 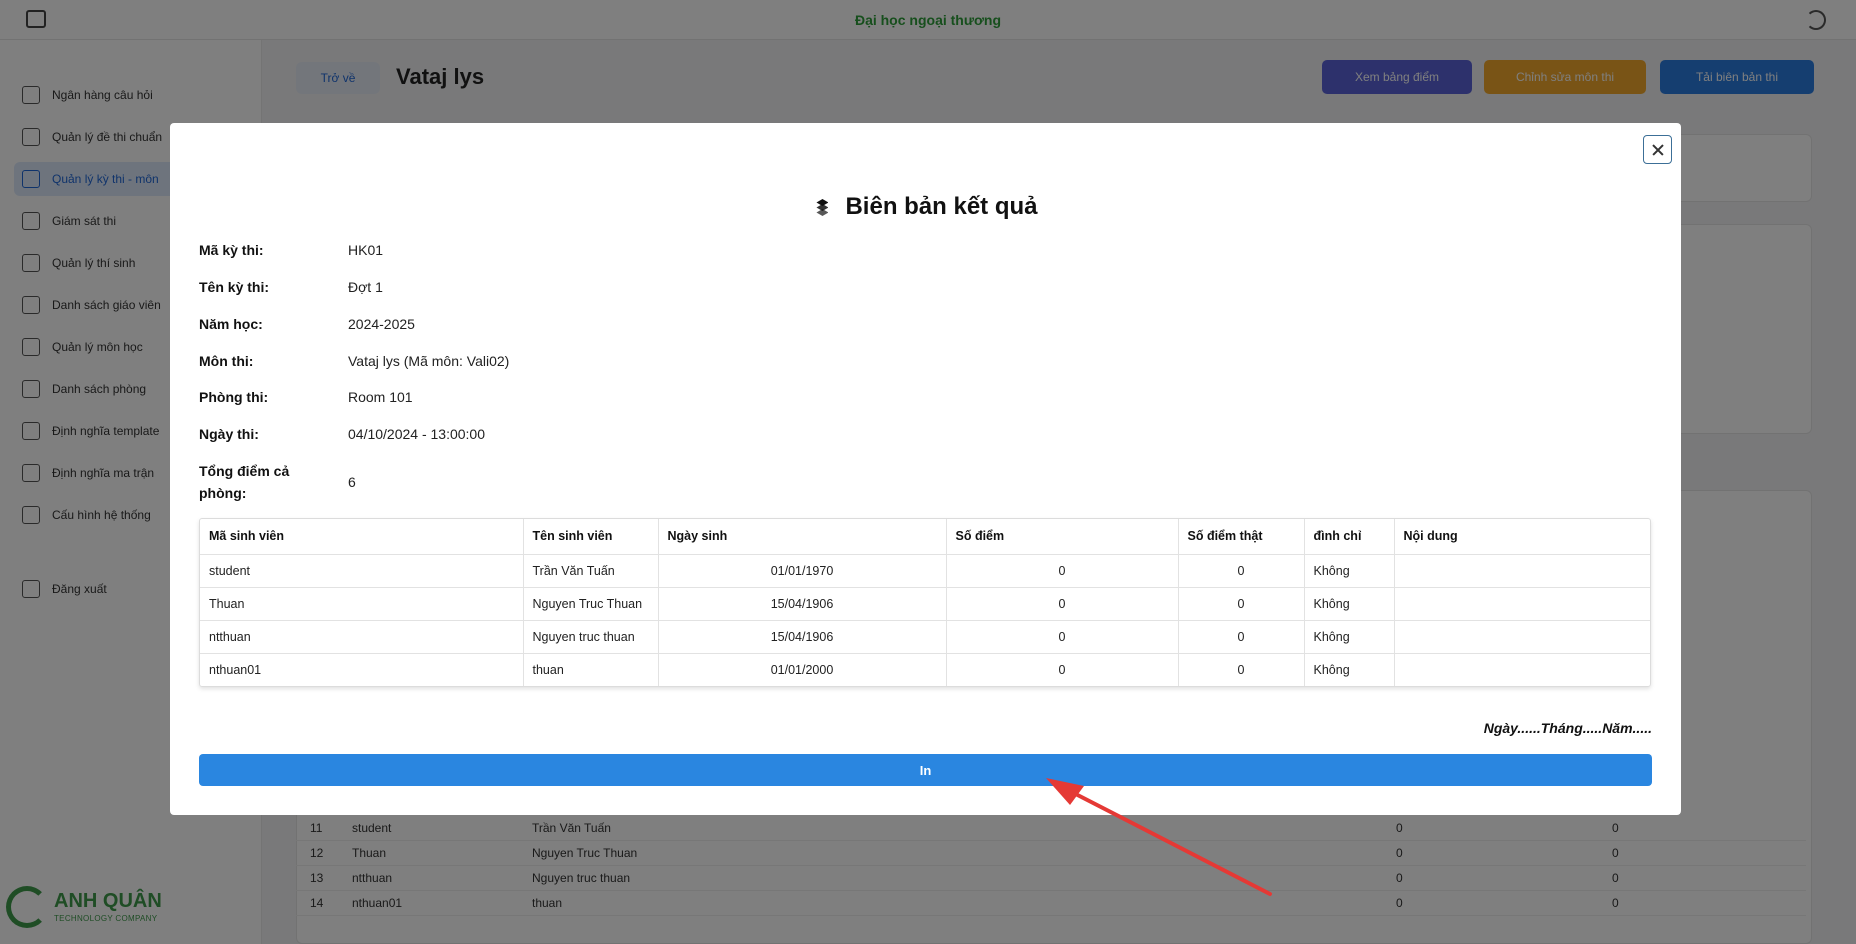 What do you see at coordinates (925, 770) in the screenshot?
I see `print-button: In` at bounding box center [925, 770].